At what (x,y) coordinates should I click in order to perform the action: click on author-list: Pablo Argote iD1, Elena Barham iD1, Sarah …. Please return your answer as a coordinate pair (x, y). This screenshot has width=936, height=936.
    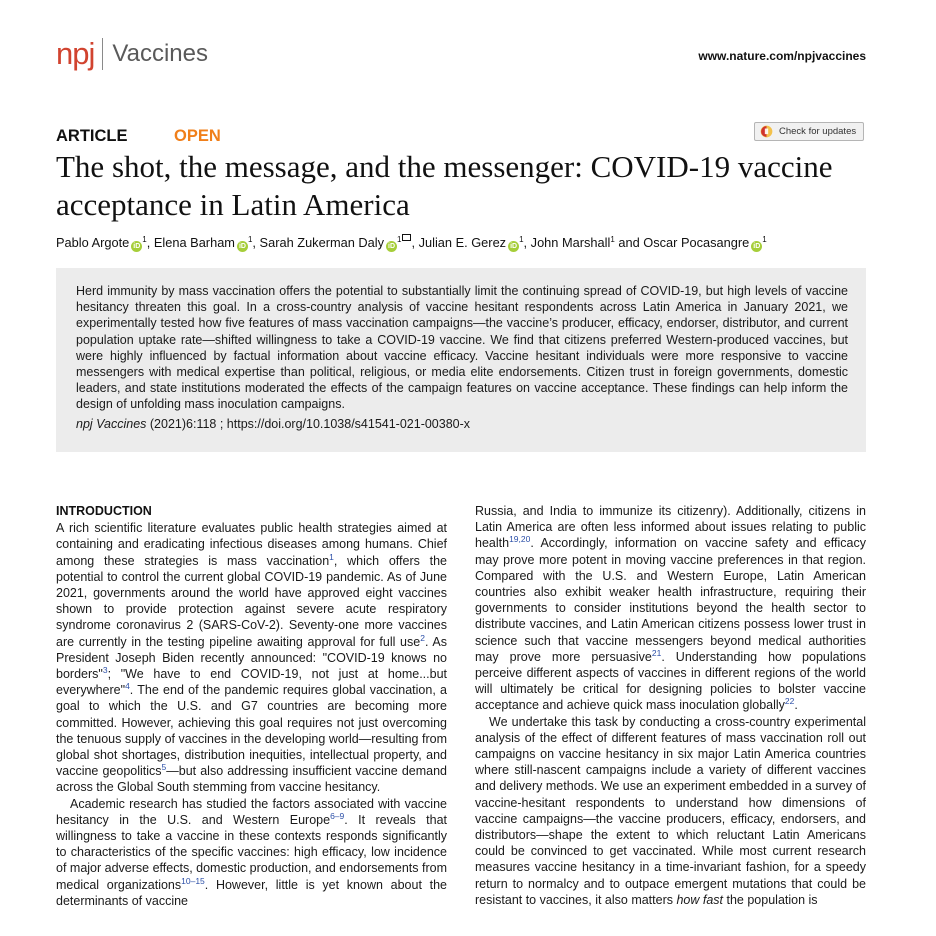
    Looking at the image, I should click on (411, 243).